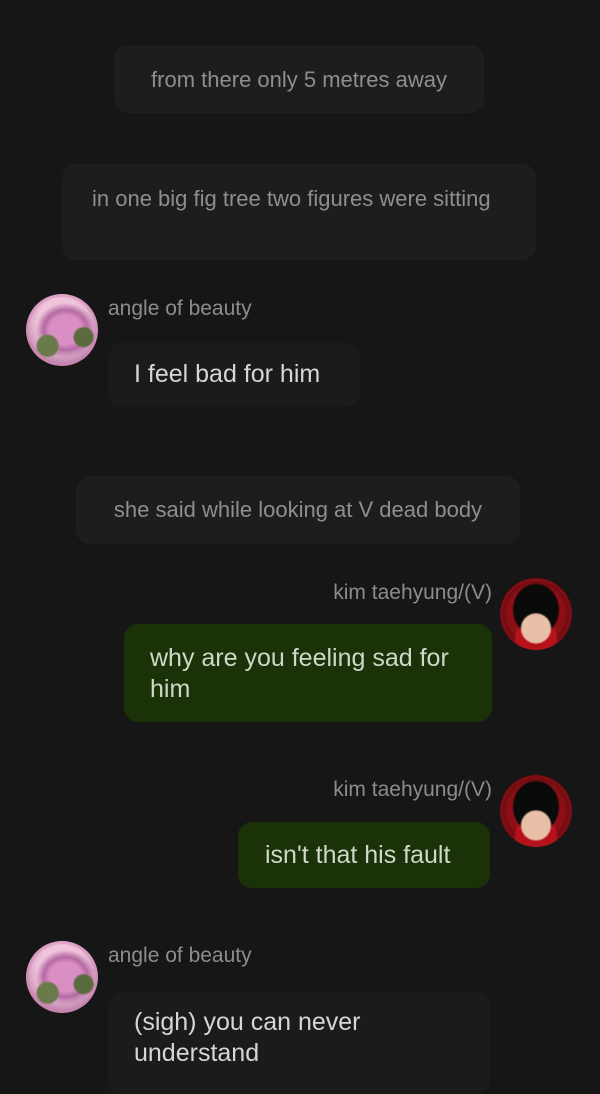  Describe the element at coordinates (299, 673) in the screenshot. I see `message-text: why are you feeling sad for him` at that location.